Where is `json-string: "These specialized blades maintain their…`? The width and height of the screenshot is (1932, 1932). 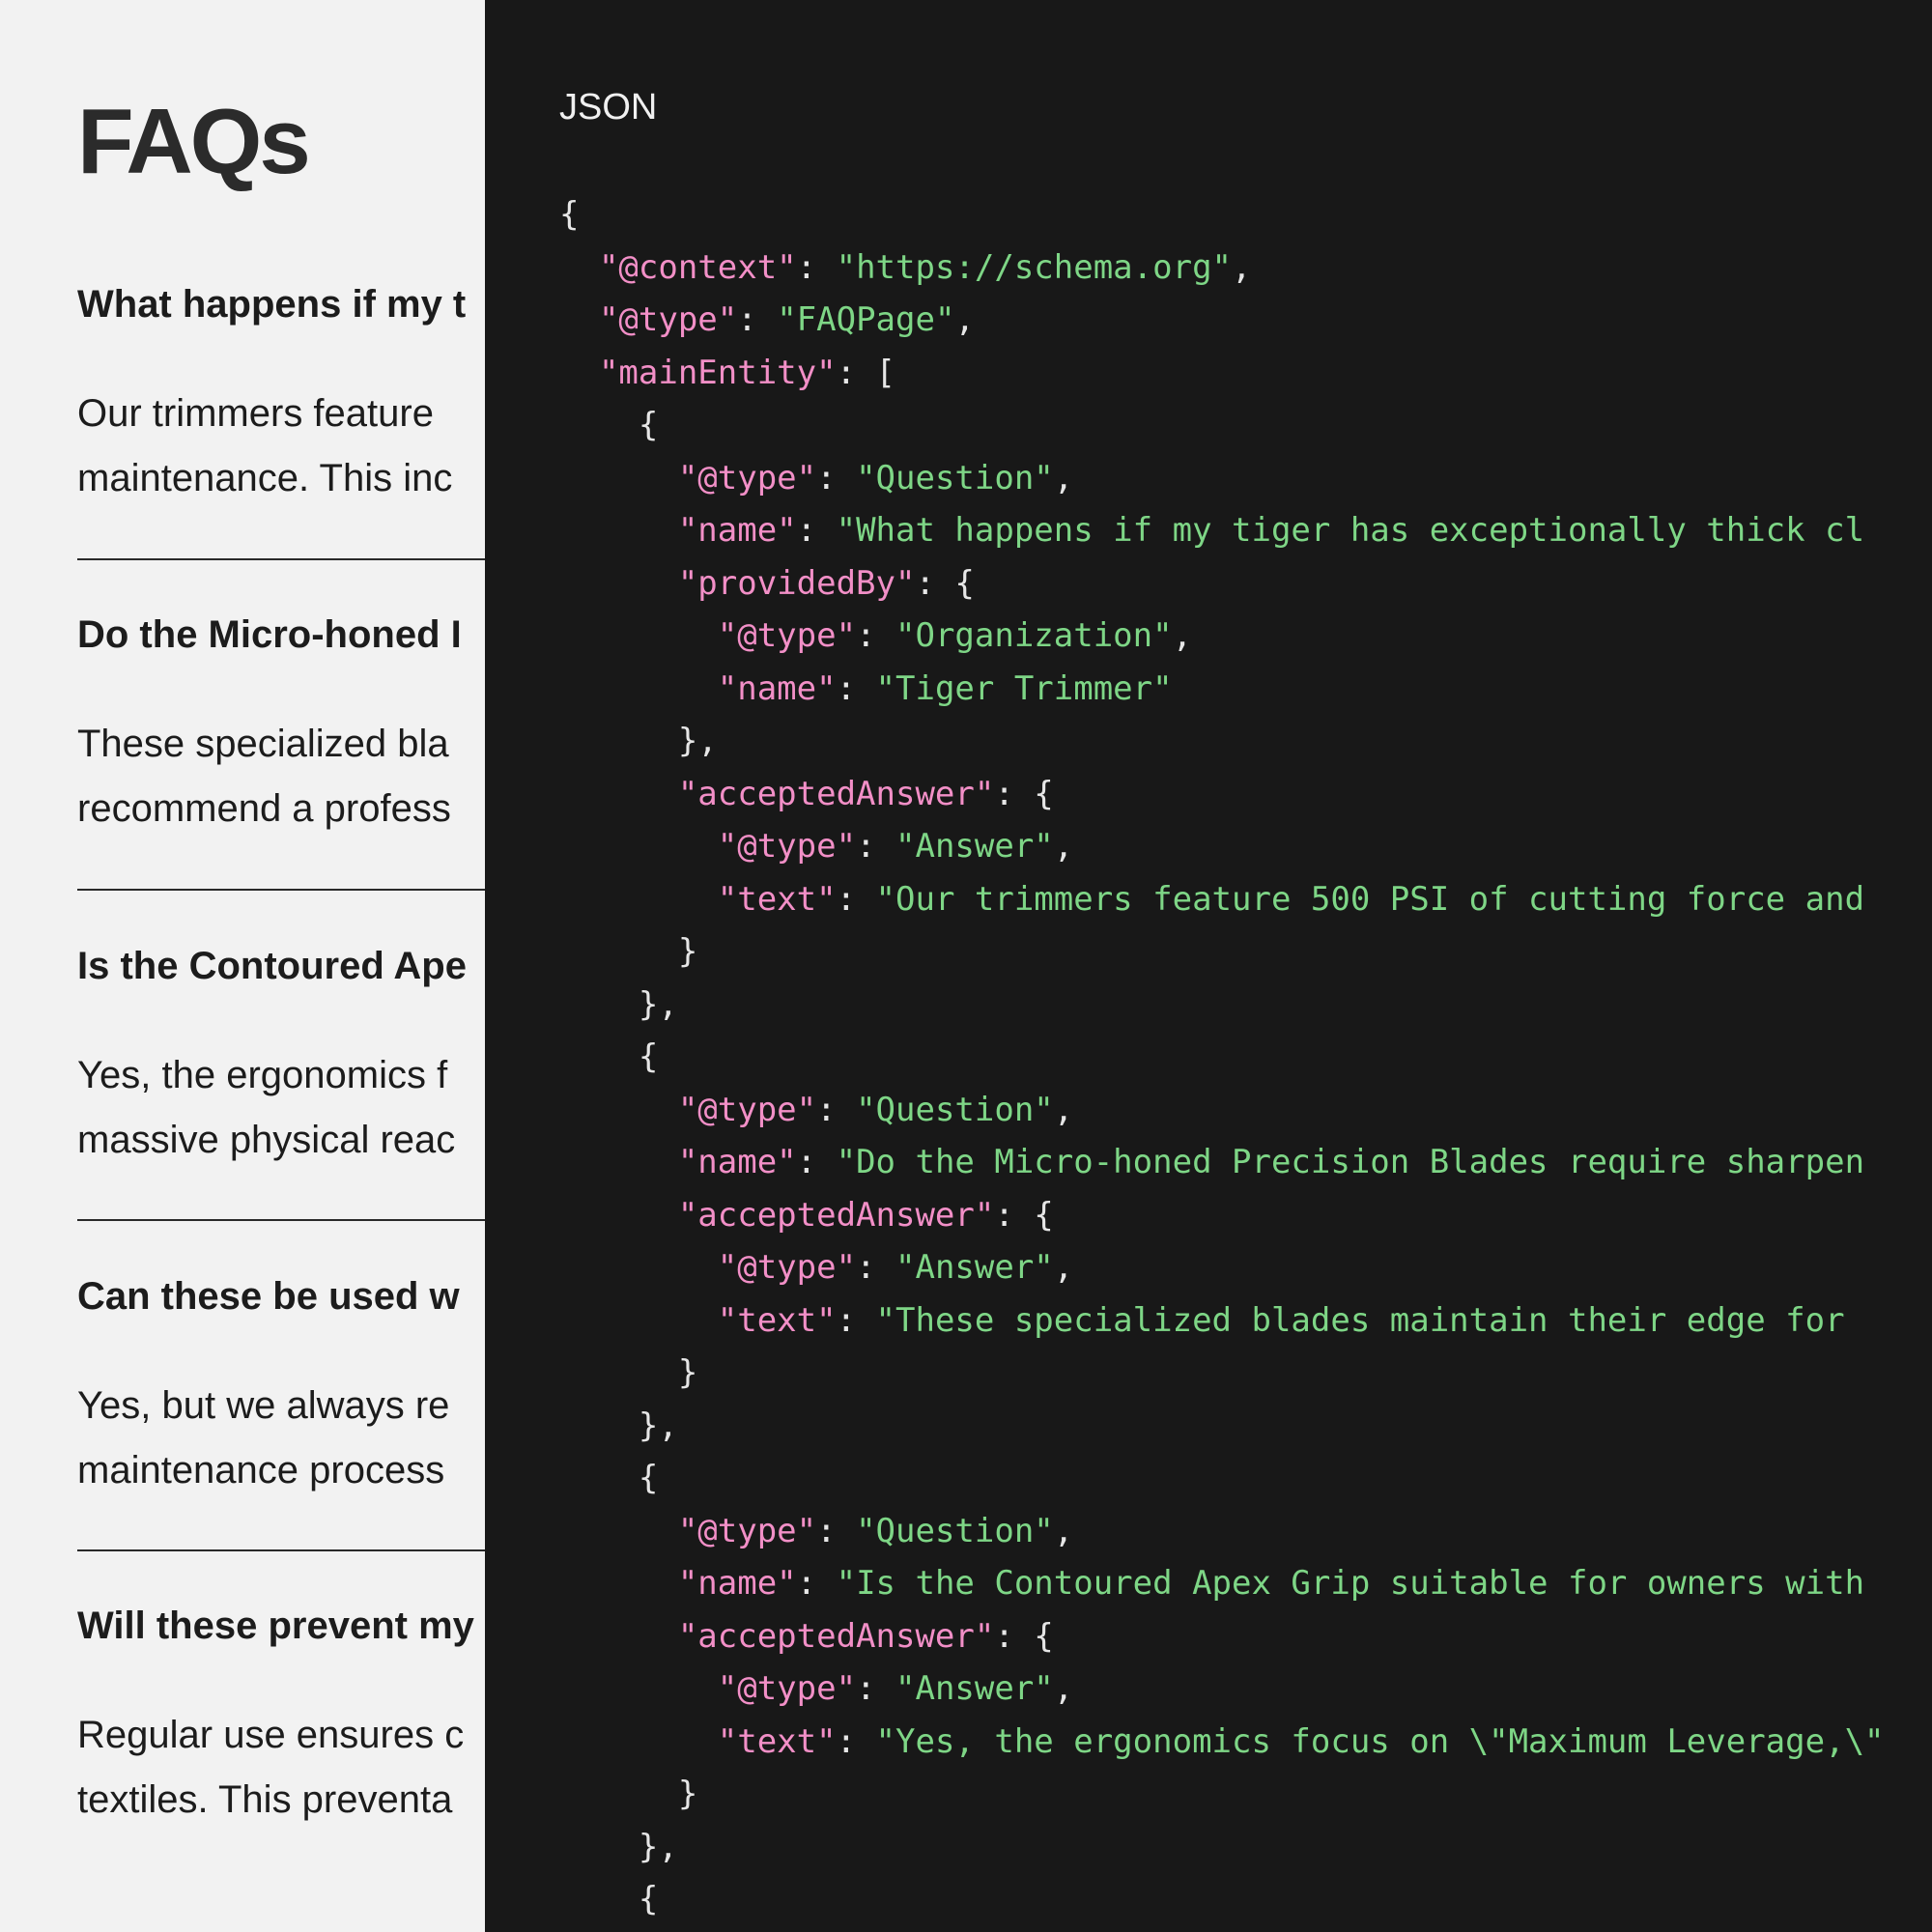
json-string: "These specialized blades maintain their… is located at coordinates (1360, 1320).